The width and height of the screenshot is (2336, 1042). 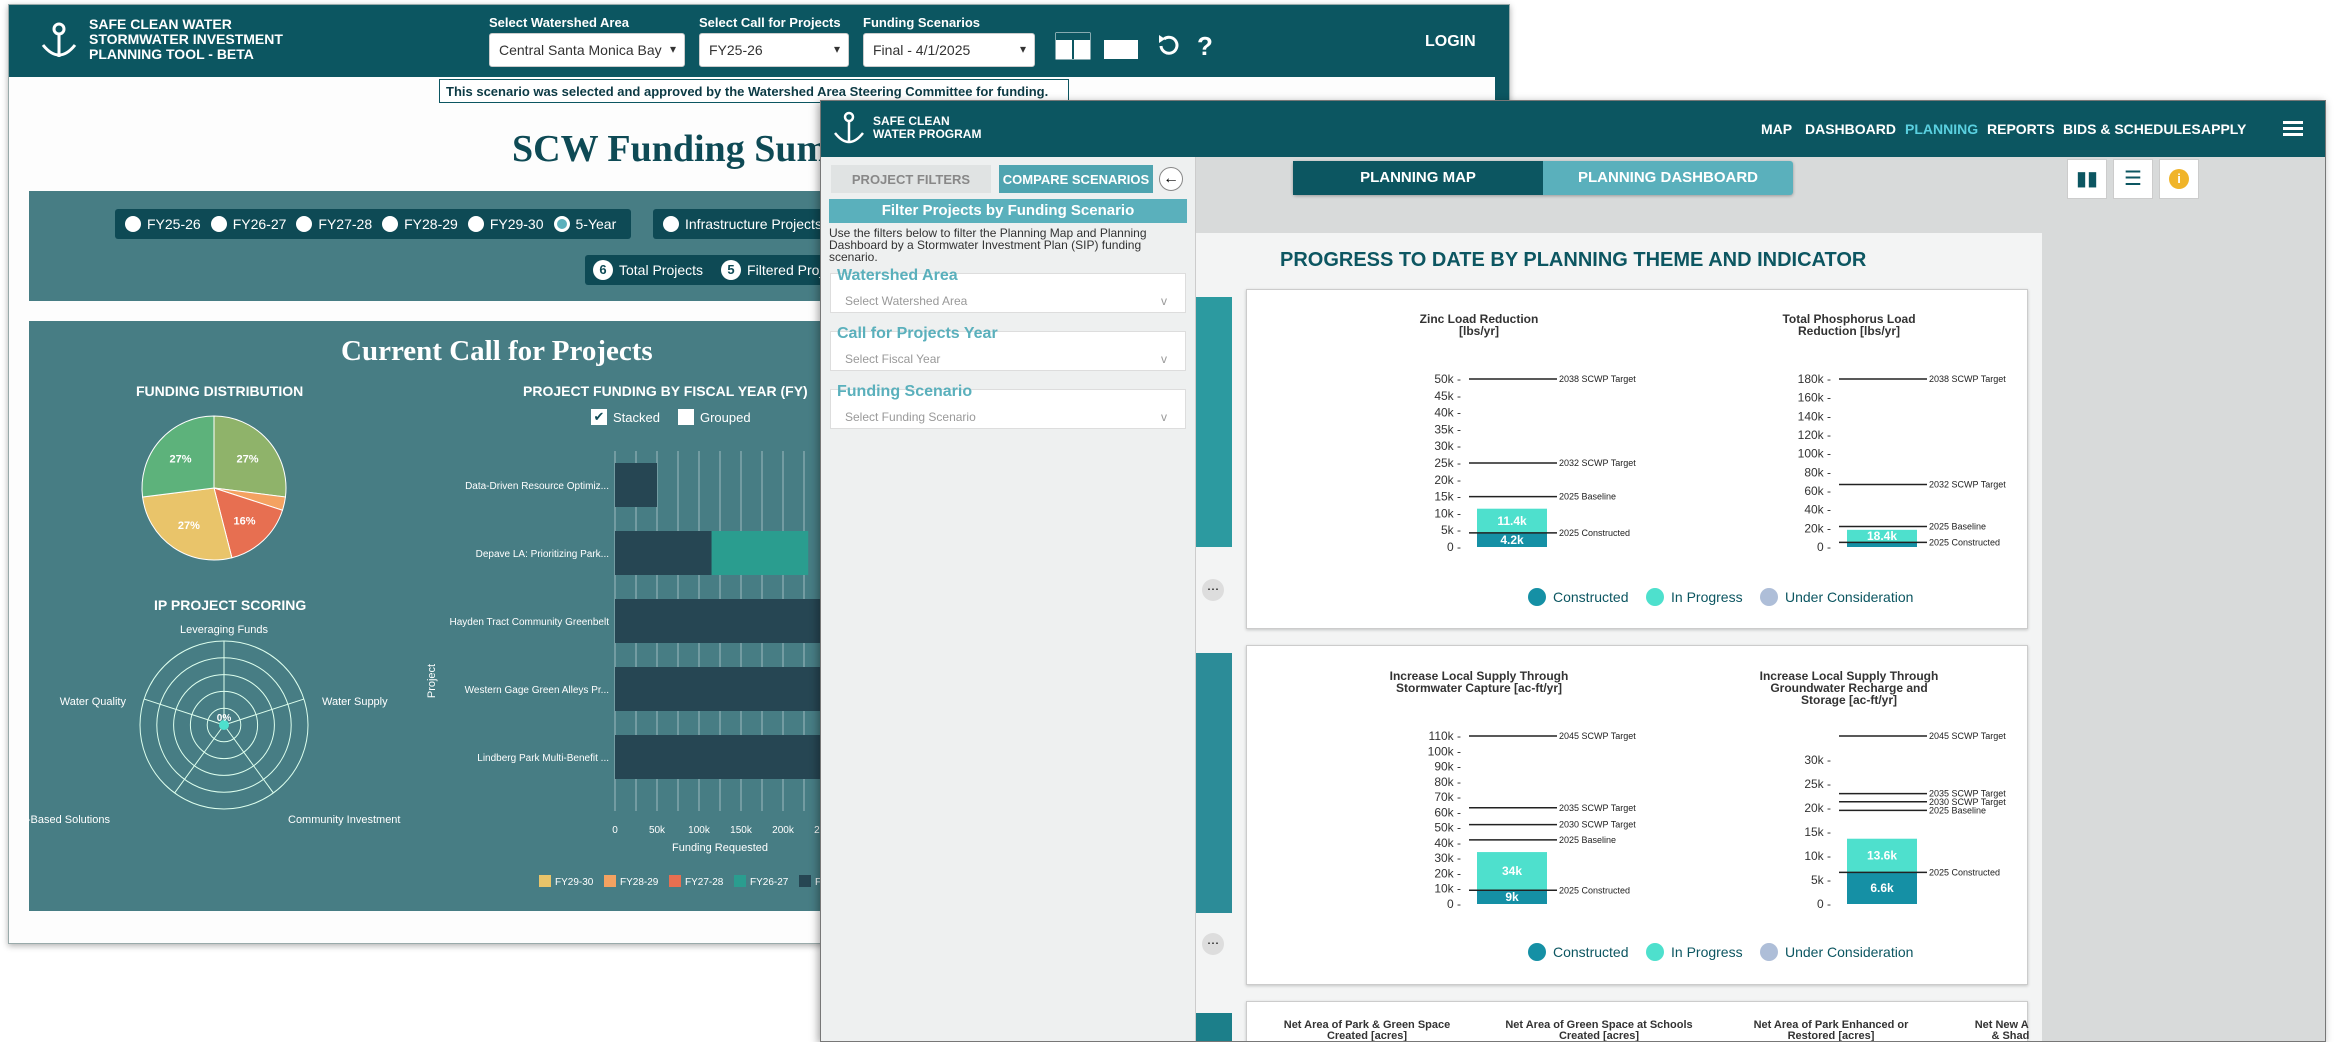 I want to click on radar-axis-label: Nature-Based Solutions, so click(x=69, y=820).